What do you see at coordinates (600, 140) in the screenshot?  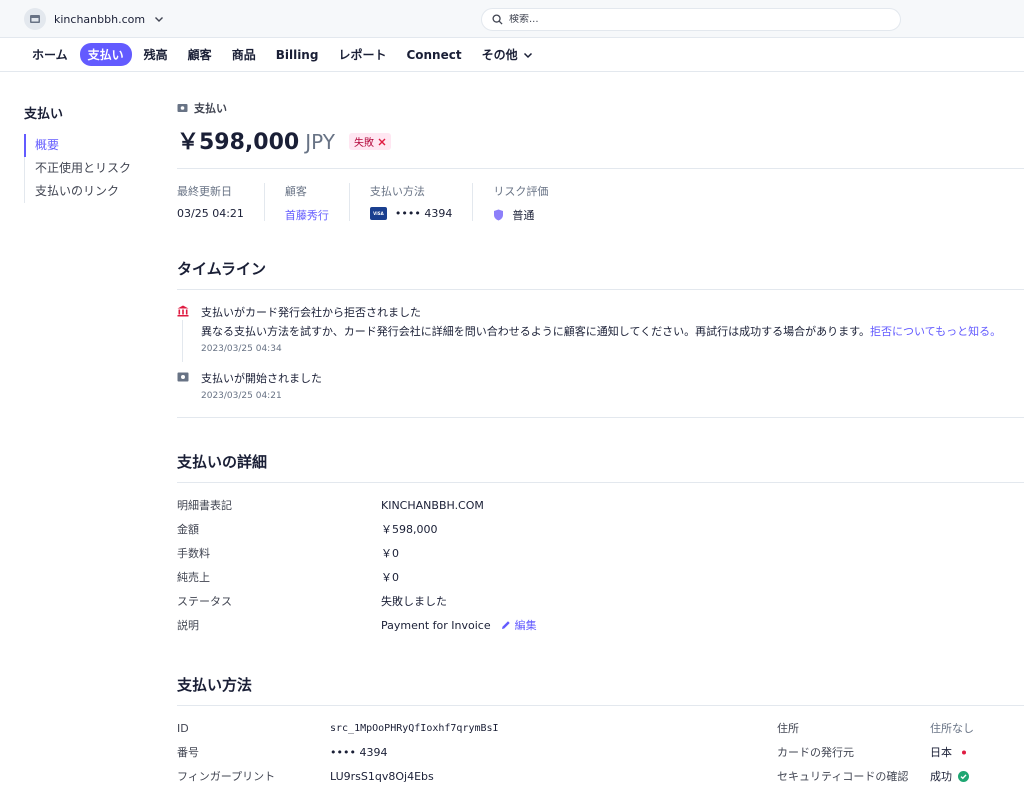 I see `amount-row: ￥598,000 JPY 失敗` at bounding box center [600, 140].